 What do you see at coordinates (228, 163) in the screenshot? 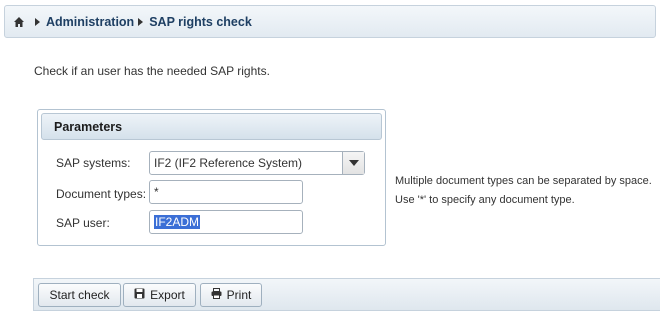
I see `sap-systems-value: IF2 (IF2 Reference System)` at bounding box center [228, 163].